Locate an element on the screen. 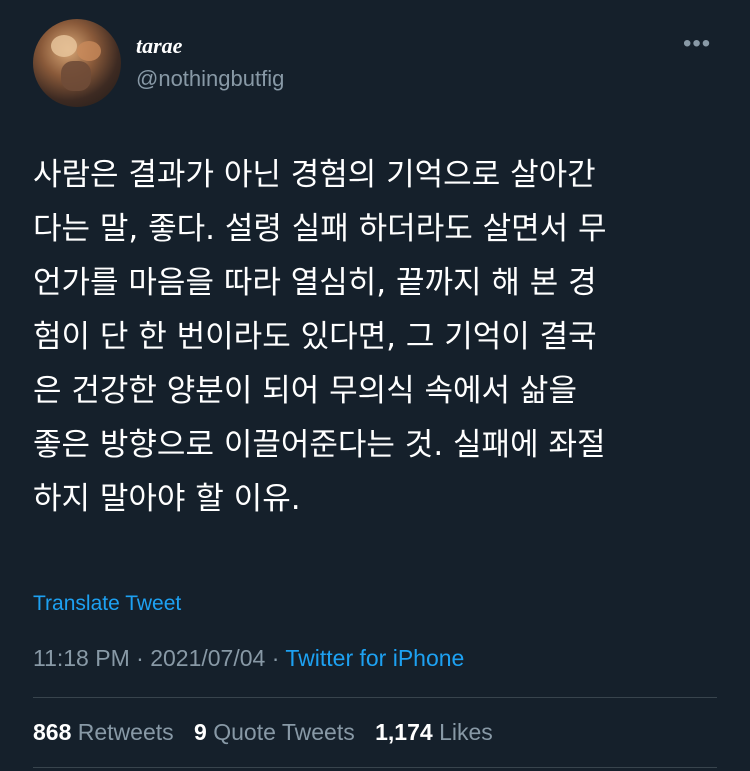  tweet-source-link: Twitter for iPhone is located at coordinates (374, 658).